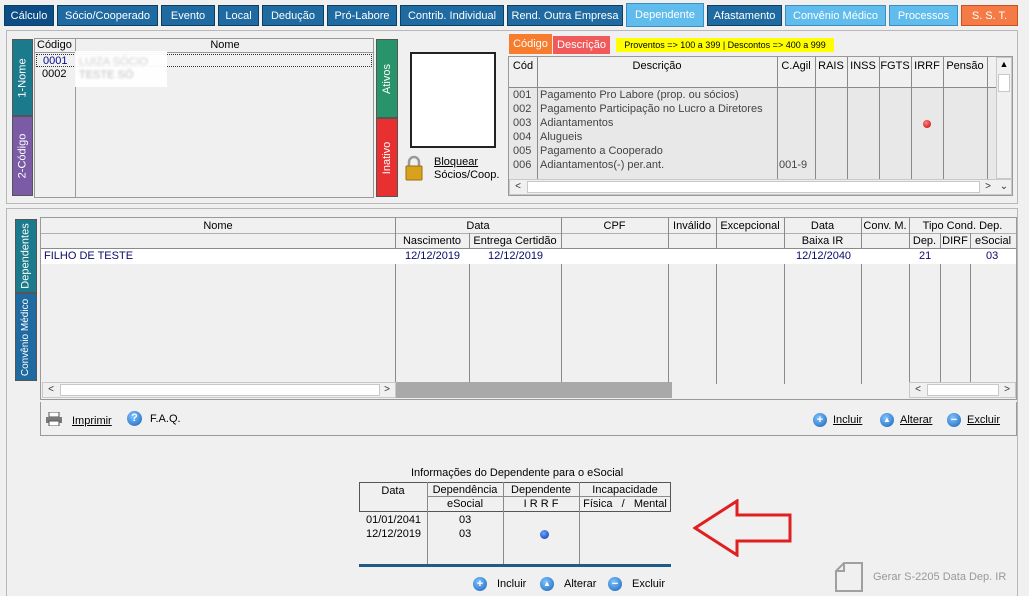 This screenshot has height=596, width=1029. I want to click on tab-codigo: Código, so click(530, 44).